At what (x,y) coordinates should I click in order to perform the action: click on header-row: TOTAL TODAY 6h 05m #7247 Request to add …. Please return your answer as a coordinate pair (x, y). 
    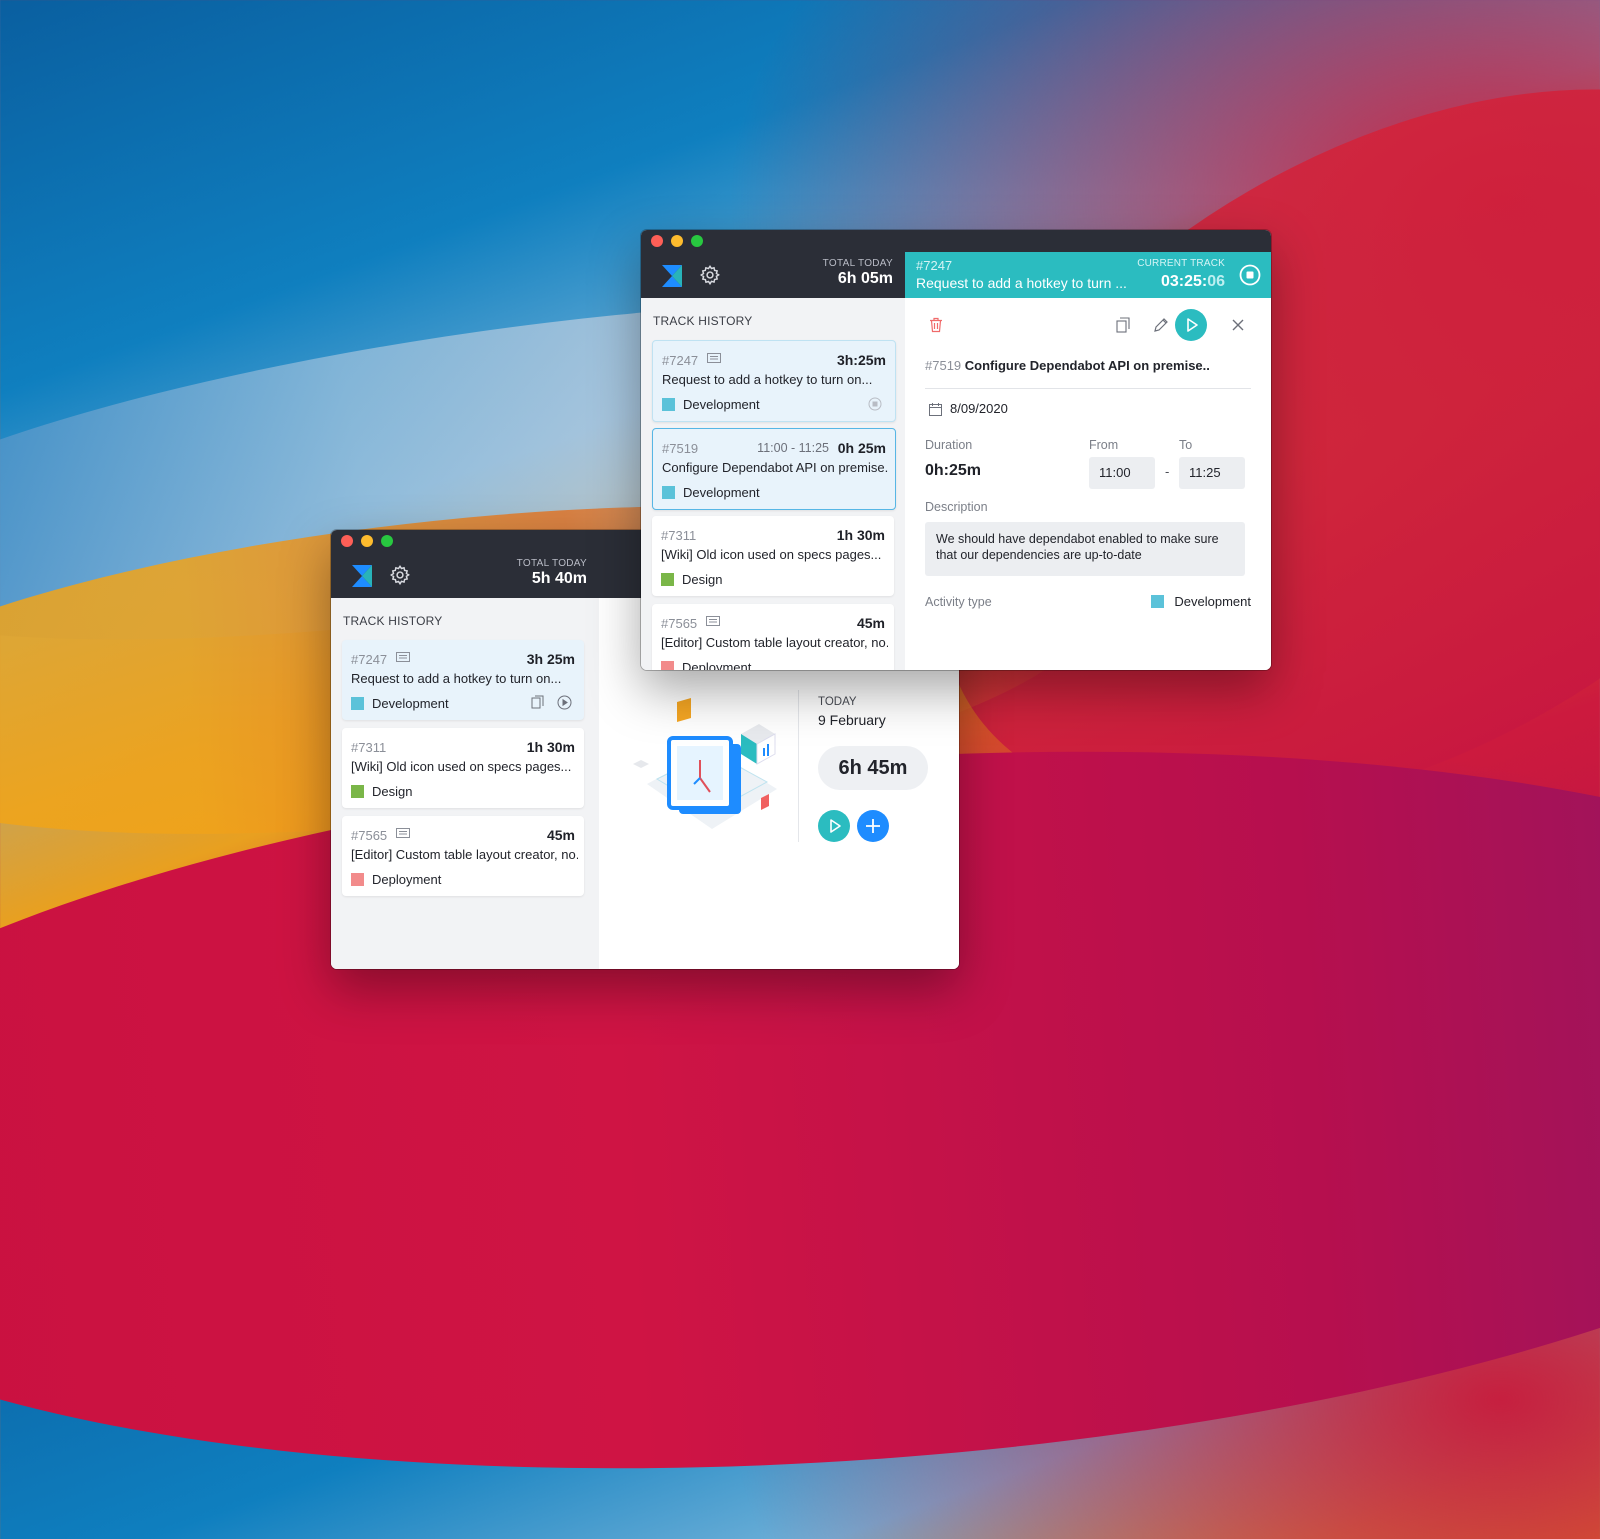
    Looking at the image, I should click on (956, 275).